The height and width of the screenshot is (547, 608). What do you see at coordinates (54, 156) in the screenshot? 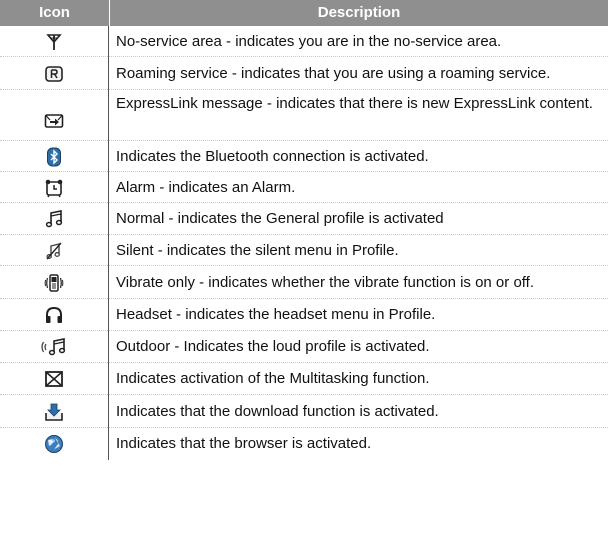
I see `bluetooth-icon` at bounding box center [54, 156].